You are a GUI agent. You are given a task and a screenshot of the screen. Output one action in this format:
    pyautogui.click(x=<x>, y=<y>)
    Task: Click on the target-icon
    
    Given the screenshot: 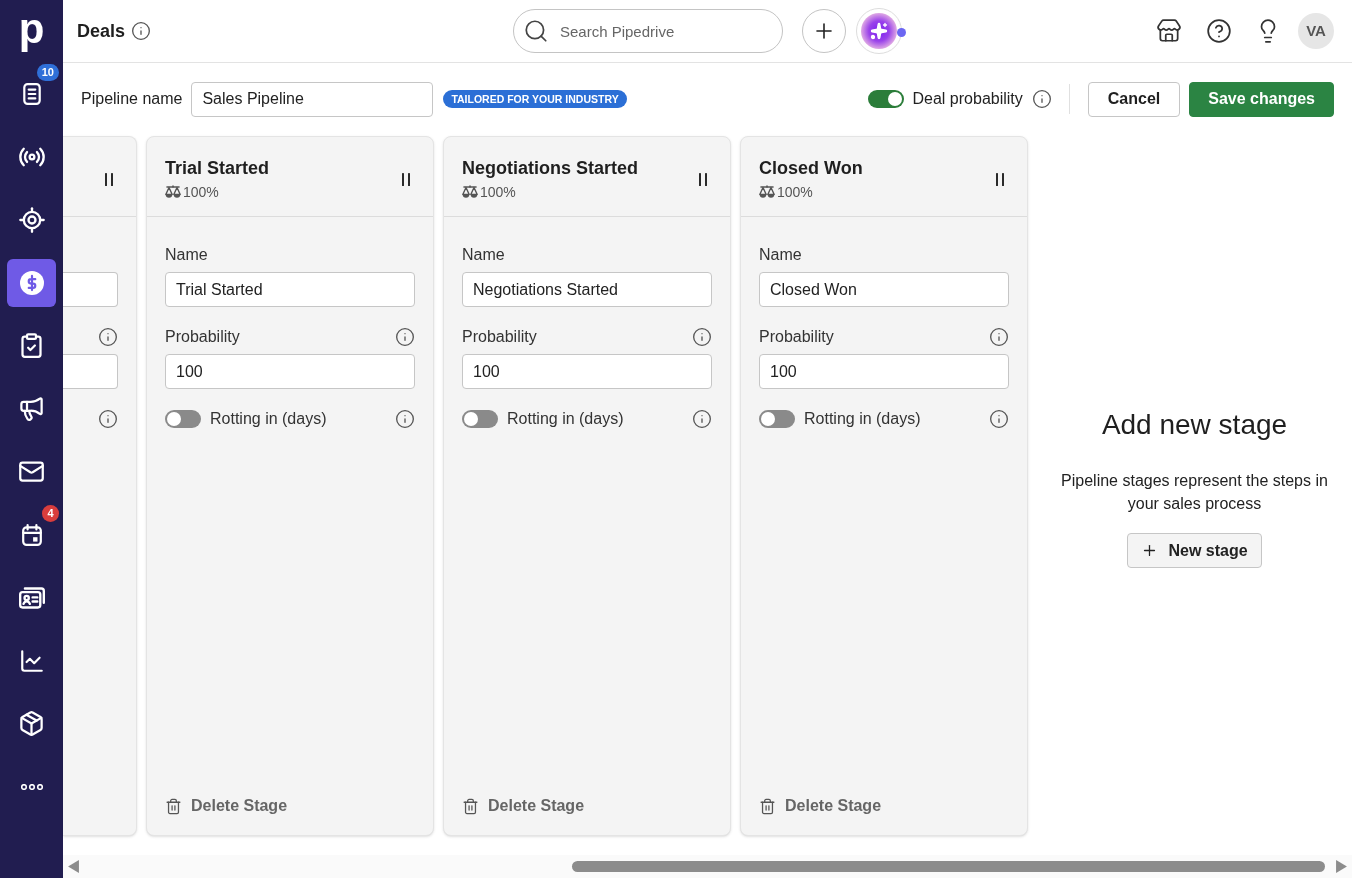 What is the action you would take?
    pyautogui.click(x=31, y=219)
    